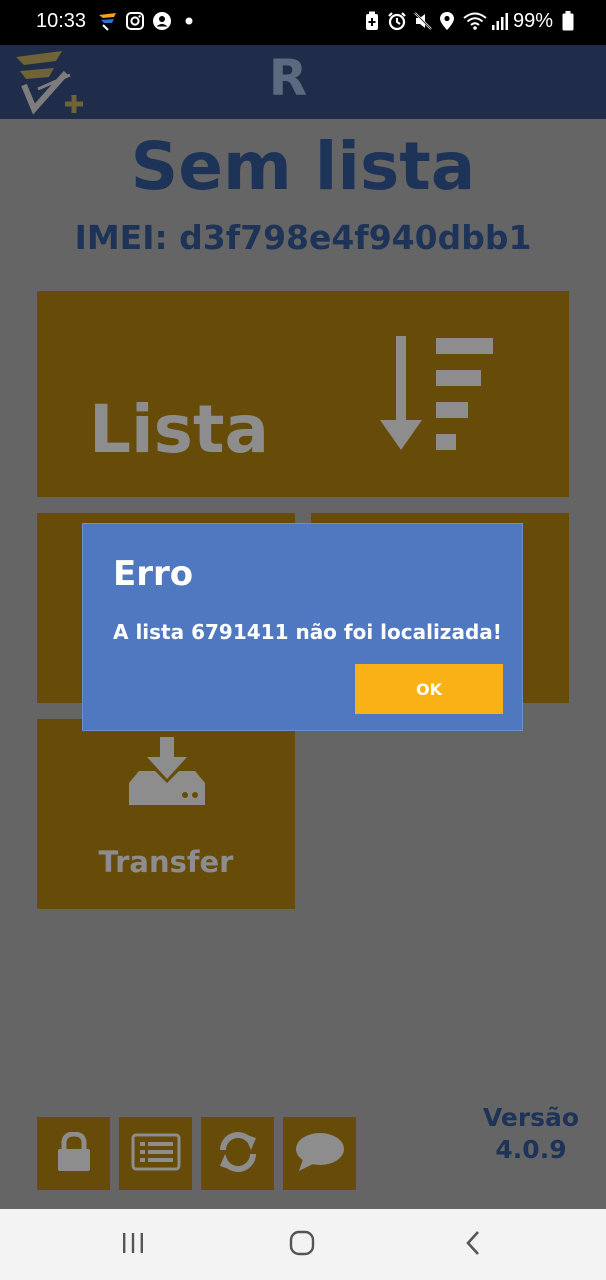  I want to click on version-label: Versão, so click(531, 1117).